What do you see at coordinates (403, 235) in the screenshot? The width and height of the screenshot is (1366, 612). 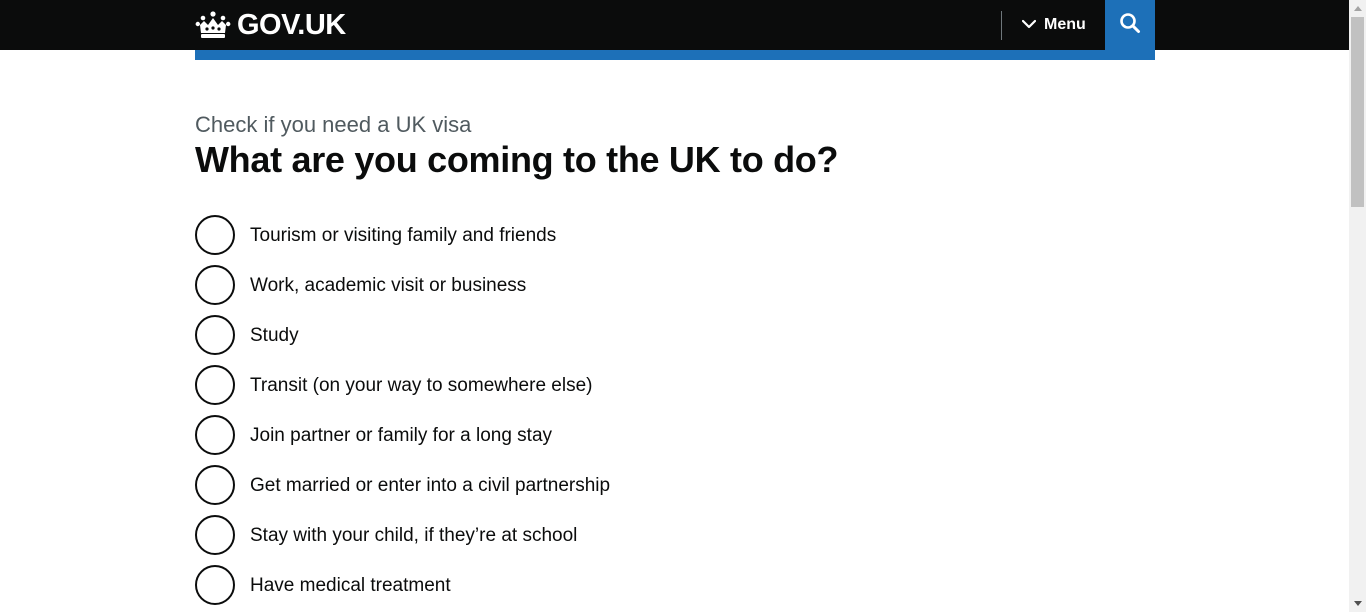 I see `radio-label: Tourism or visiting family and friends` at bounding box center [403, 235].